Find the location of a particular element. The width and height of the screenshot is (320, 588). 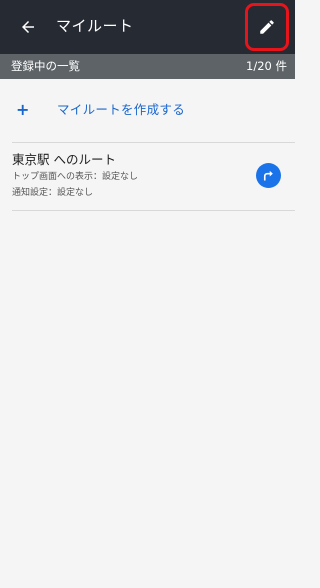

route-search-button is located at coordinates (268, 175).